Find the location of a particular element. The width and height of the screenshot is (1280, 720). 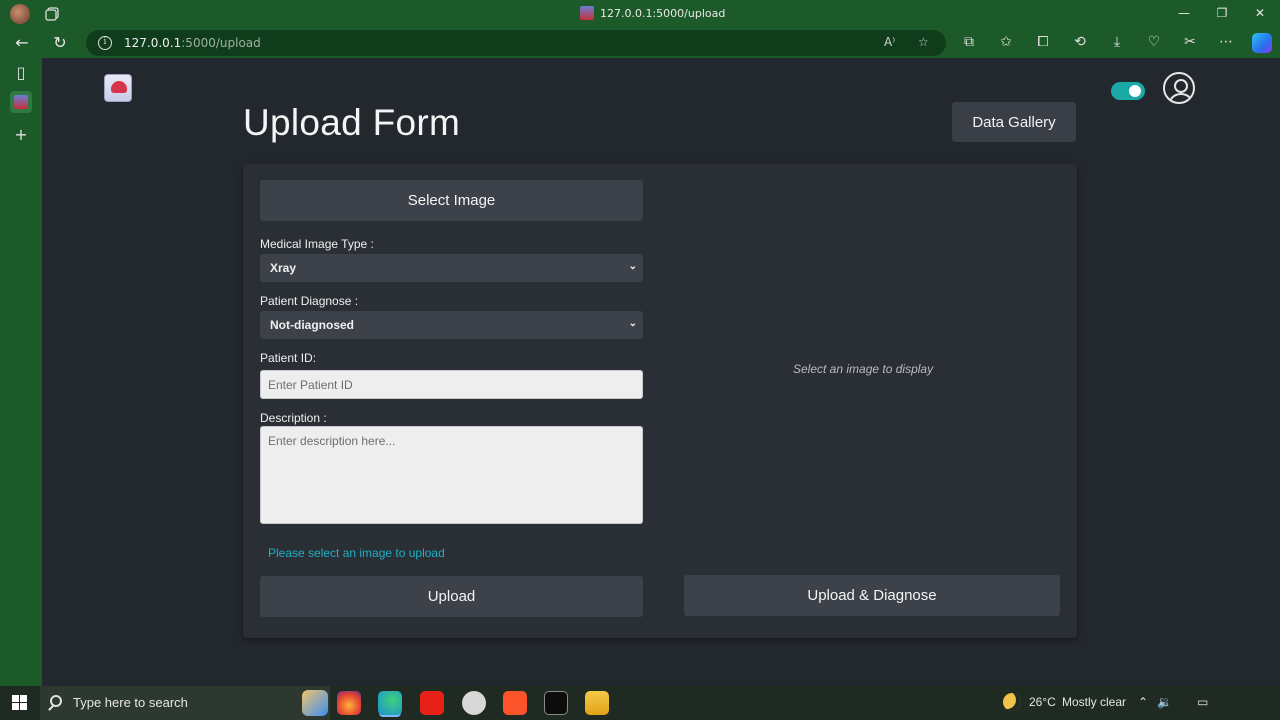

history-icon: ⟲ is located at coordinates (1080, 42).